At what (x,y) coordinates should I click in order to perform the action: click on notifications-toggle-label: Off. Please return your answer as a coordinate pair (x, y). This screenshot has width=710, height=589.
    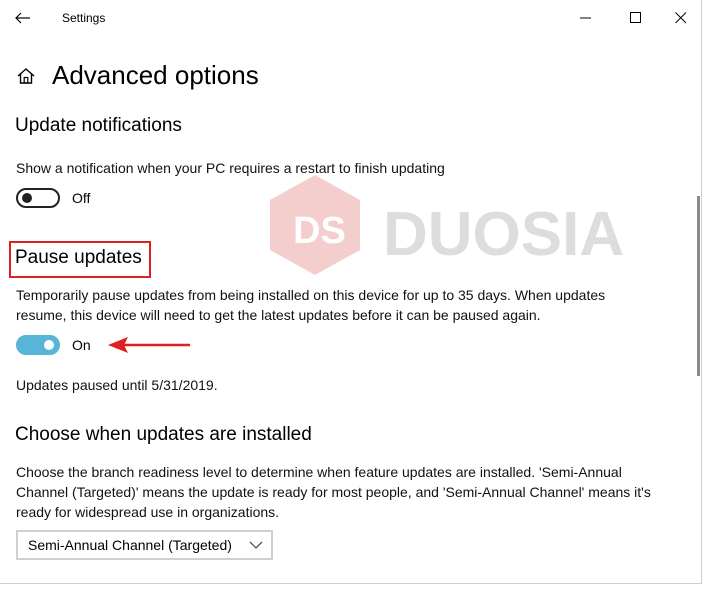
    Looking at the image, I should click on (81, 198).